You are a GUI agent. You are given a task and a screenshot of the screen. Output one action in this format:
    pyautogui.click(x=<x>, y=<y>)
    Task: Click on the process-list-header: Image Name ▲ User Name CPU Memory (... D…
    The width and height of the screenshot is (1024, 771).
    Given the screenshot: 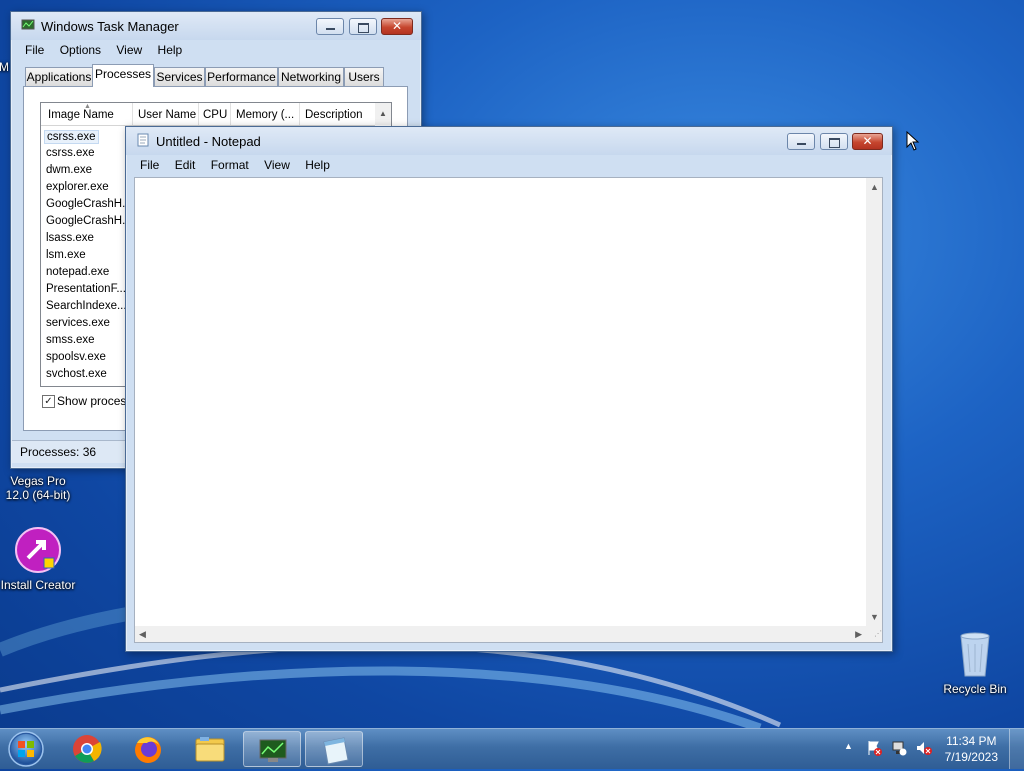 What is the action you would take?
    pyautogui.click(x=208, y=114)
    